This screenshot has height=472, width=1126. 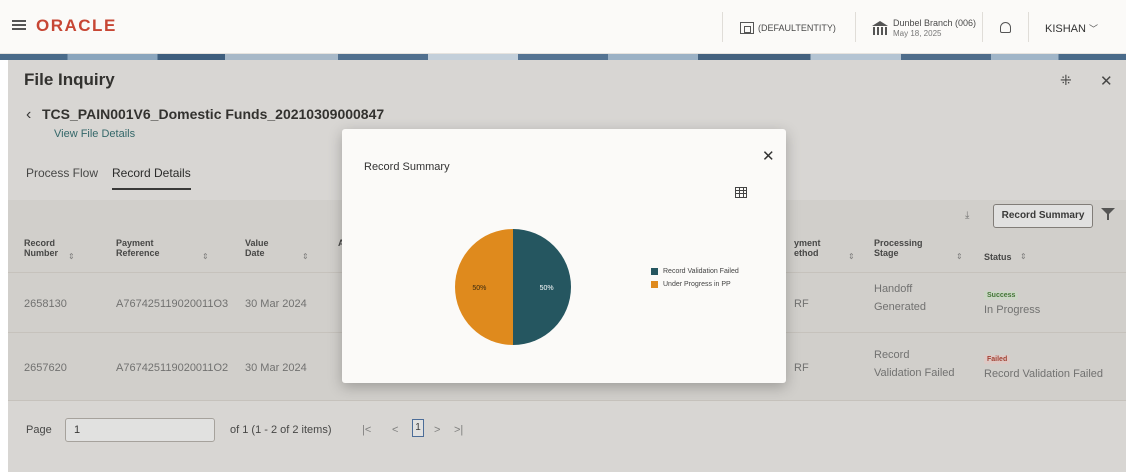 I want to click on pie-data-label-2: 50%, so click(x=479, y=288).